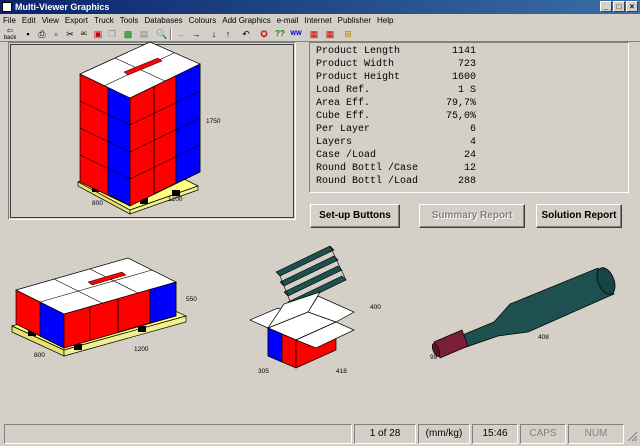  What do you see at coordinates (385, 434) in the screenshot?
I see `status-page: 1 of 28` at bounding box center [385, 434].